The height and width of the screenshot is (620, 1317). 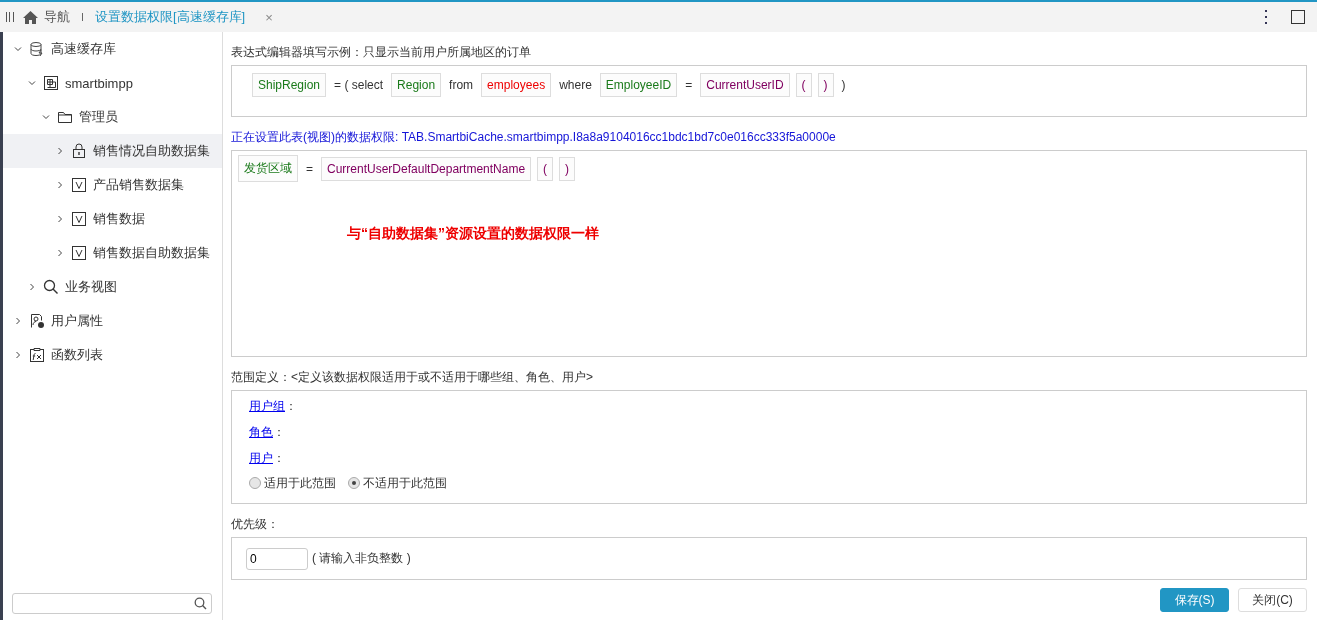 I want to click on expression-text: = ( select, so click(x=359, y=85).